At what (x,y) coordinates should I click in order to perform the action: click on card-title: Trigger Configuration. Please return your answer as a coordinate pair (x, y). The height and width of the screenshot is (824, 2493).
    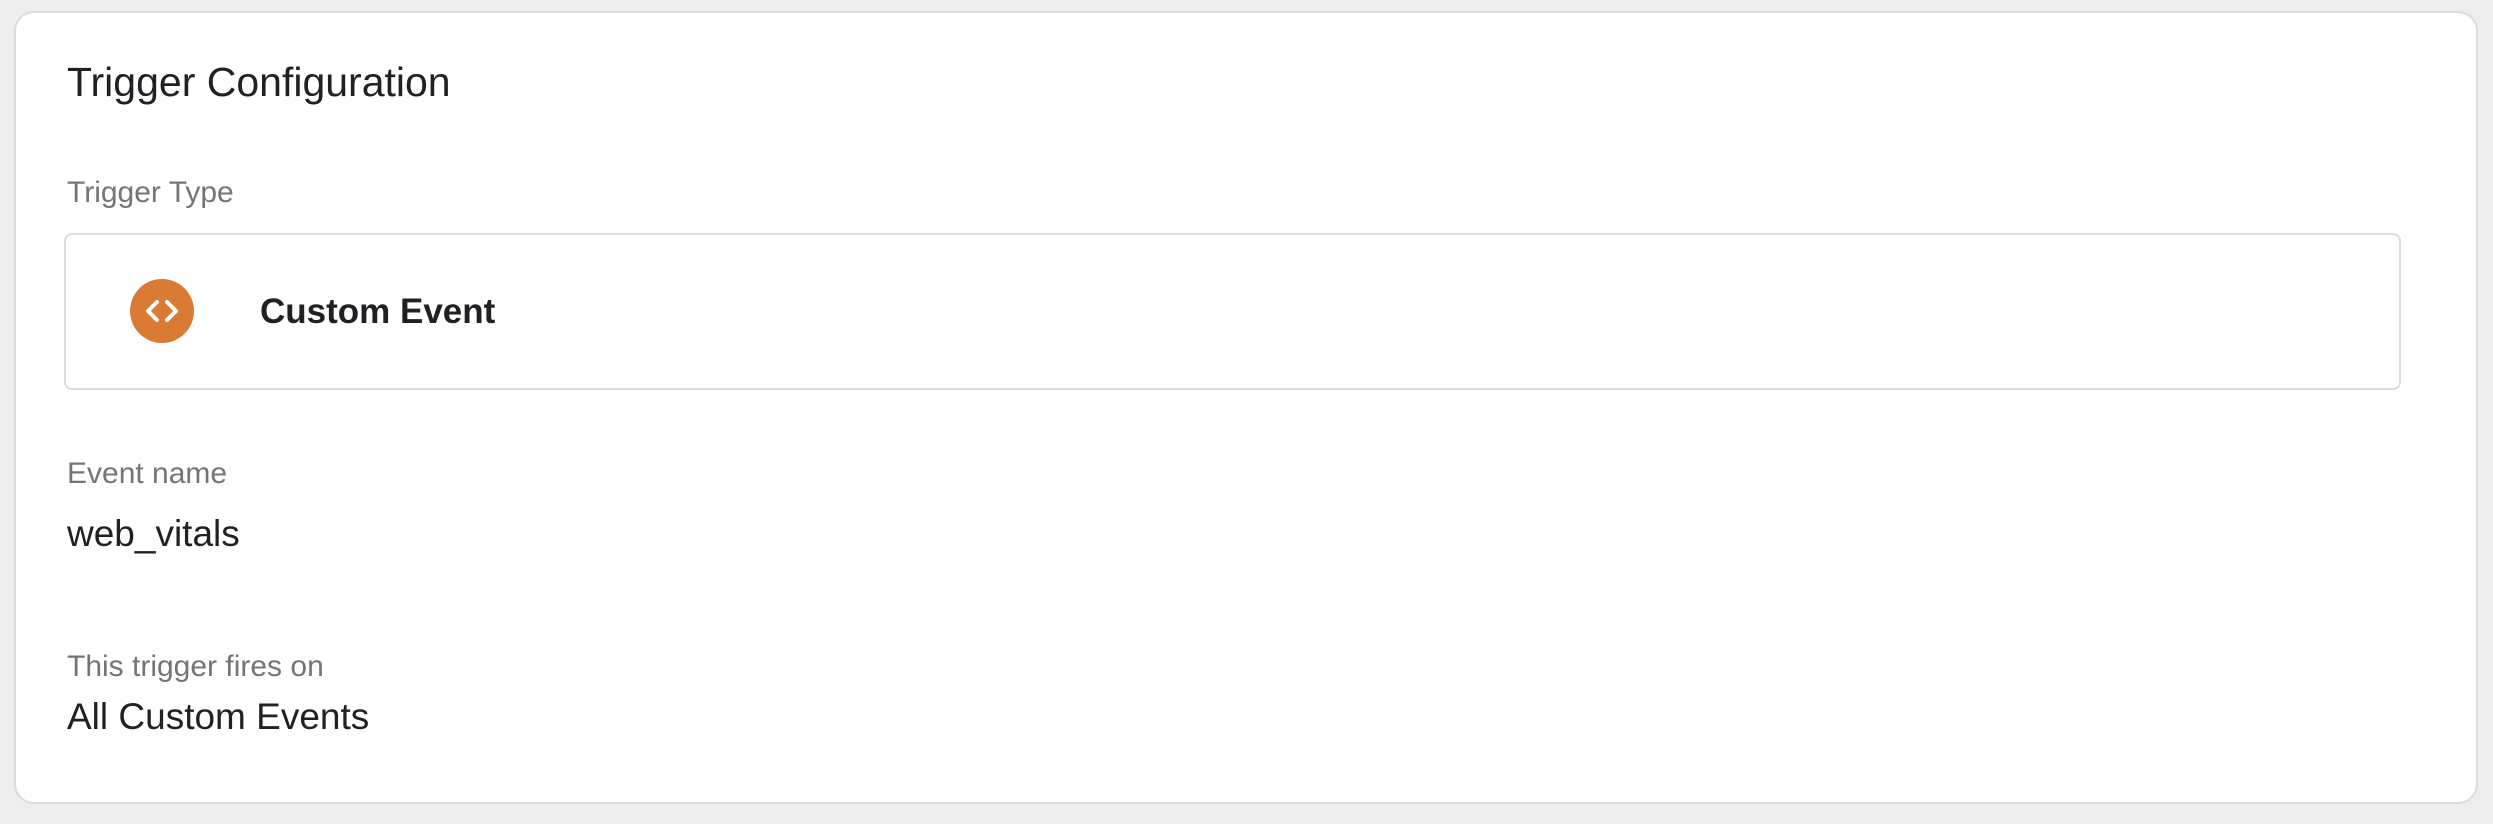
    Looking at the image, I should click on (259, 82).